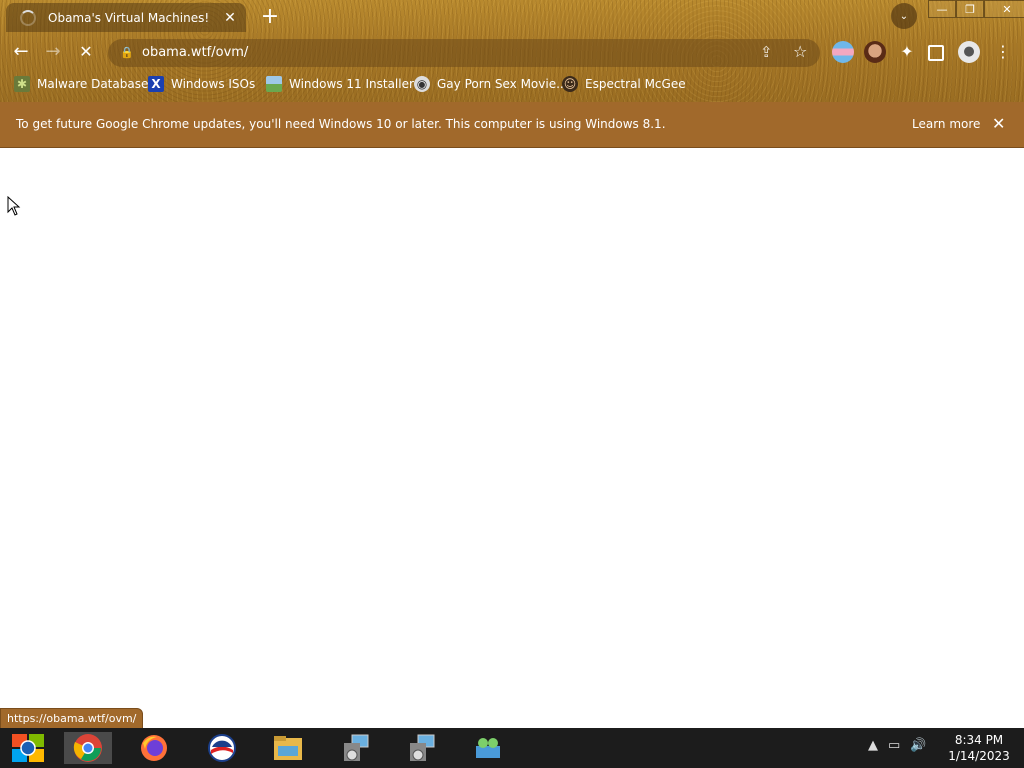  What do you see at coordinates (14, 206) in the screenshot?
I see `mouse-cursor-icon` at bounding box center [14, 206].